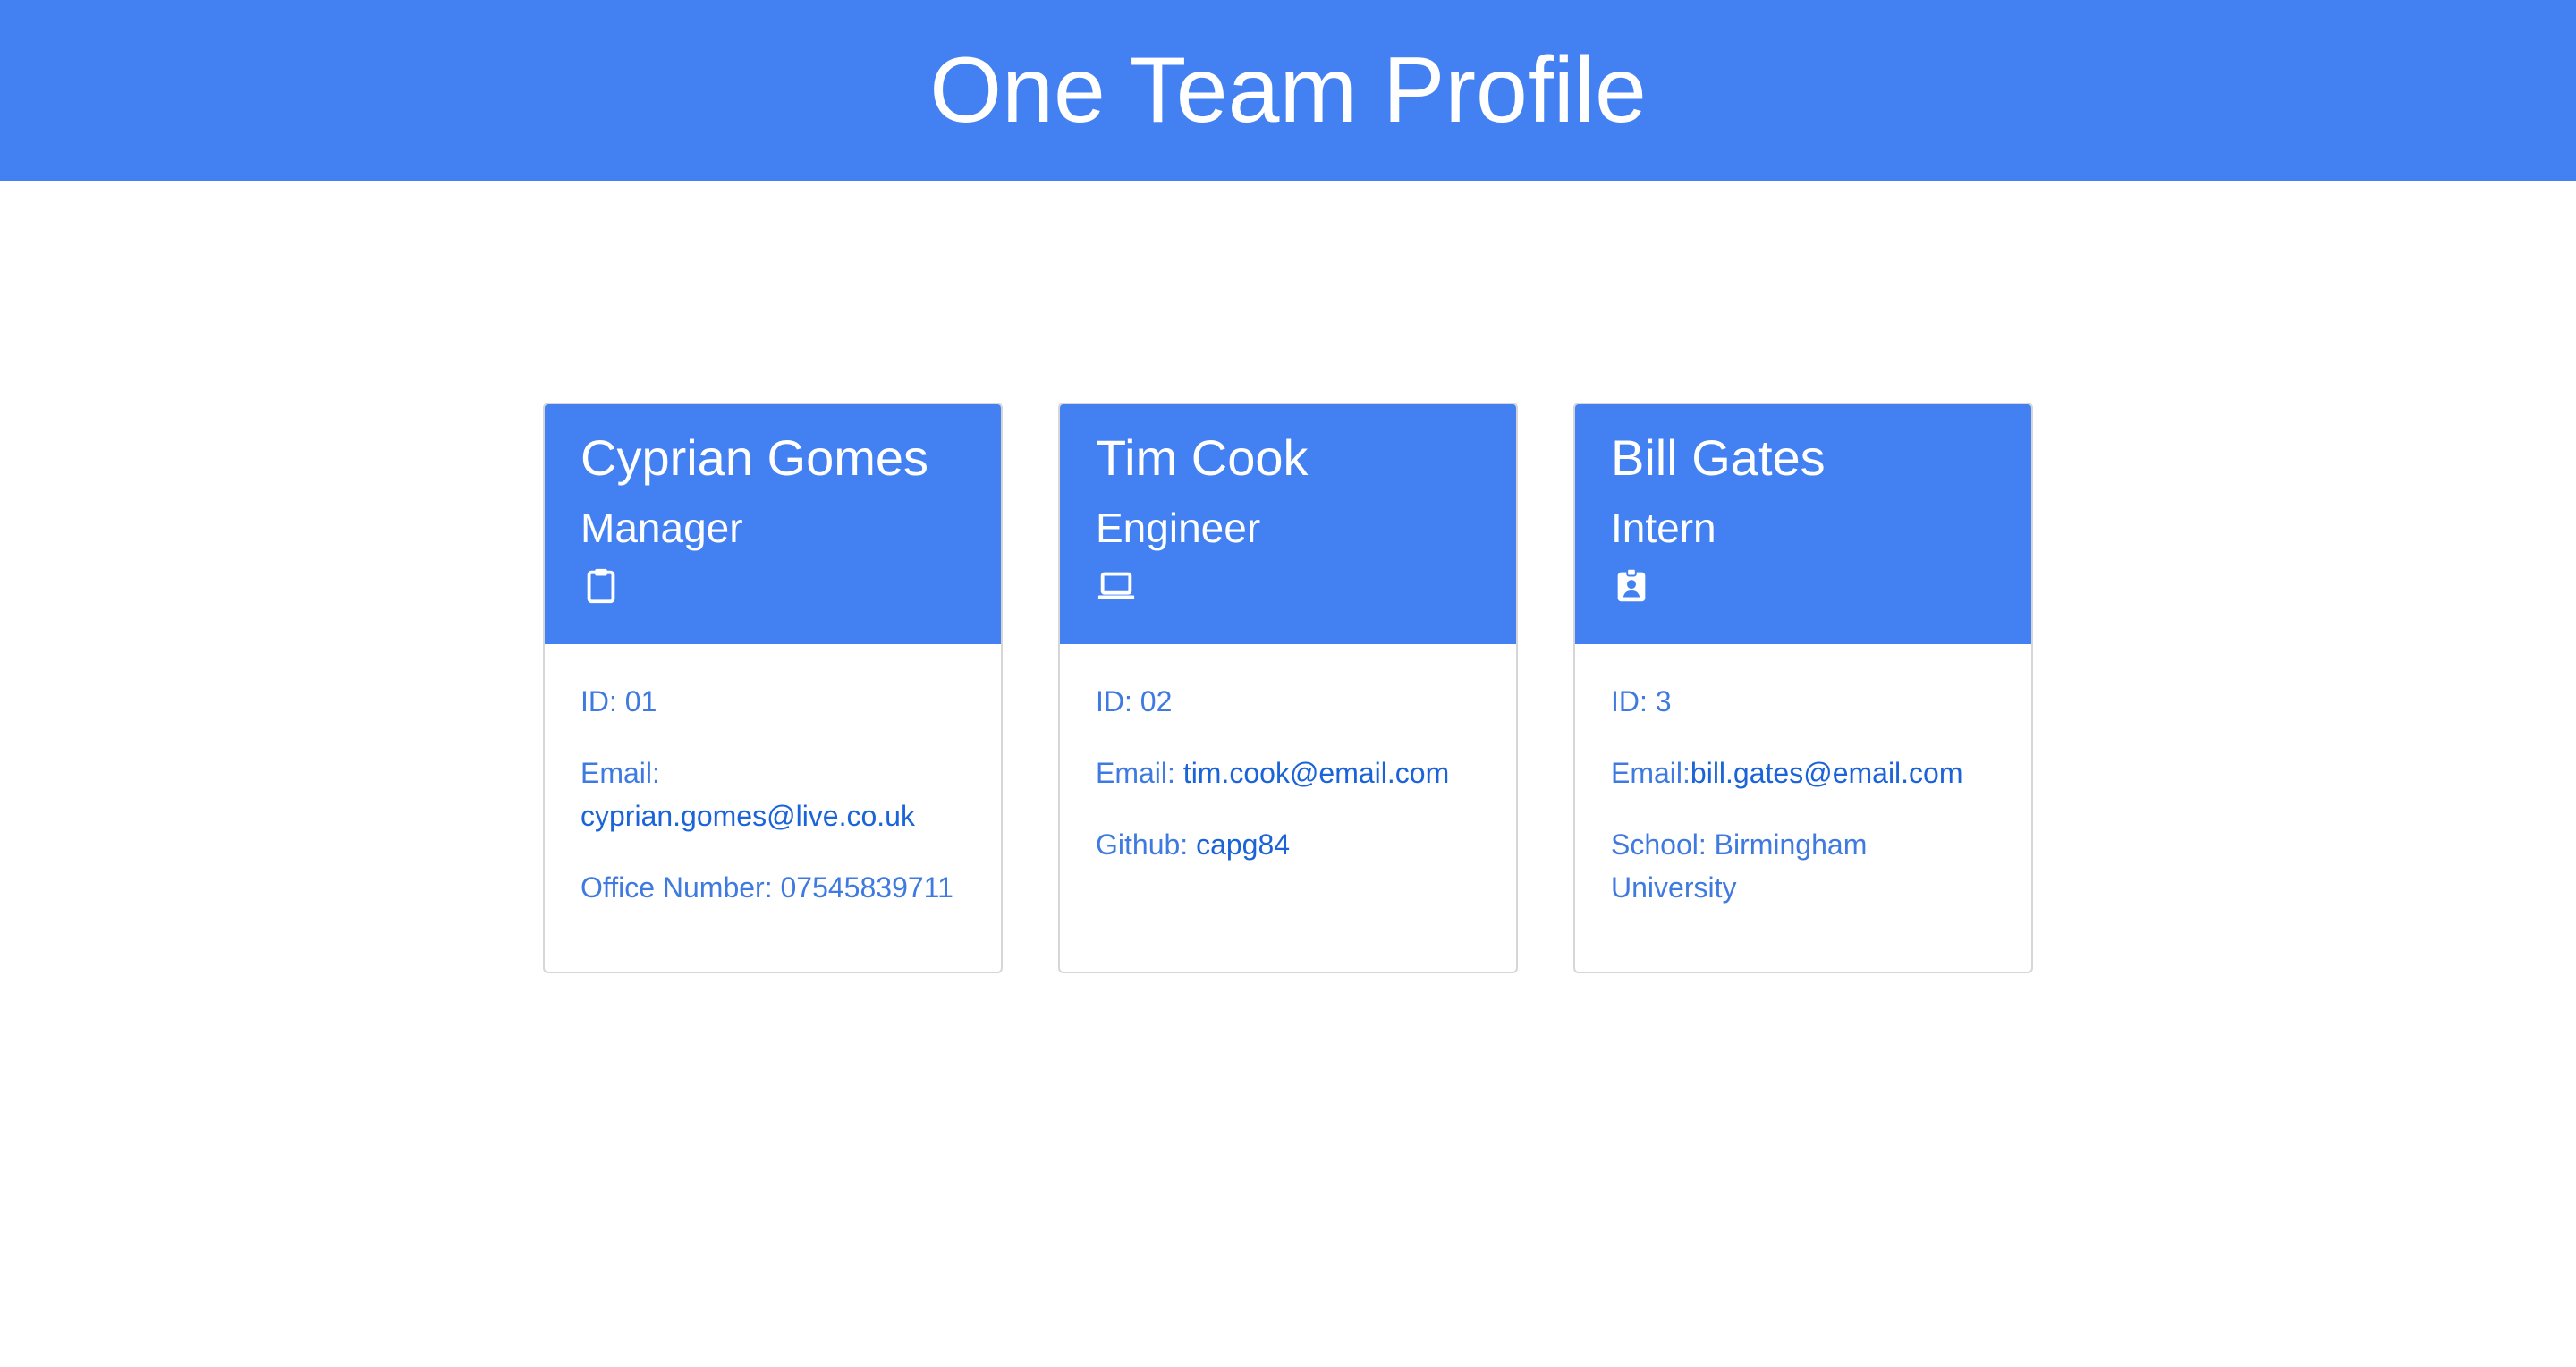 Image resolution: width=2576 pixels, height=1367 pixels. What do you see at coordinates (766, 887) in the screenshot?
I see `office-number: Office Number: 07545839711` at bounding box center [766, 887].